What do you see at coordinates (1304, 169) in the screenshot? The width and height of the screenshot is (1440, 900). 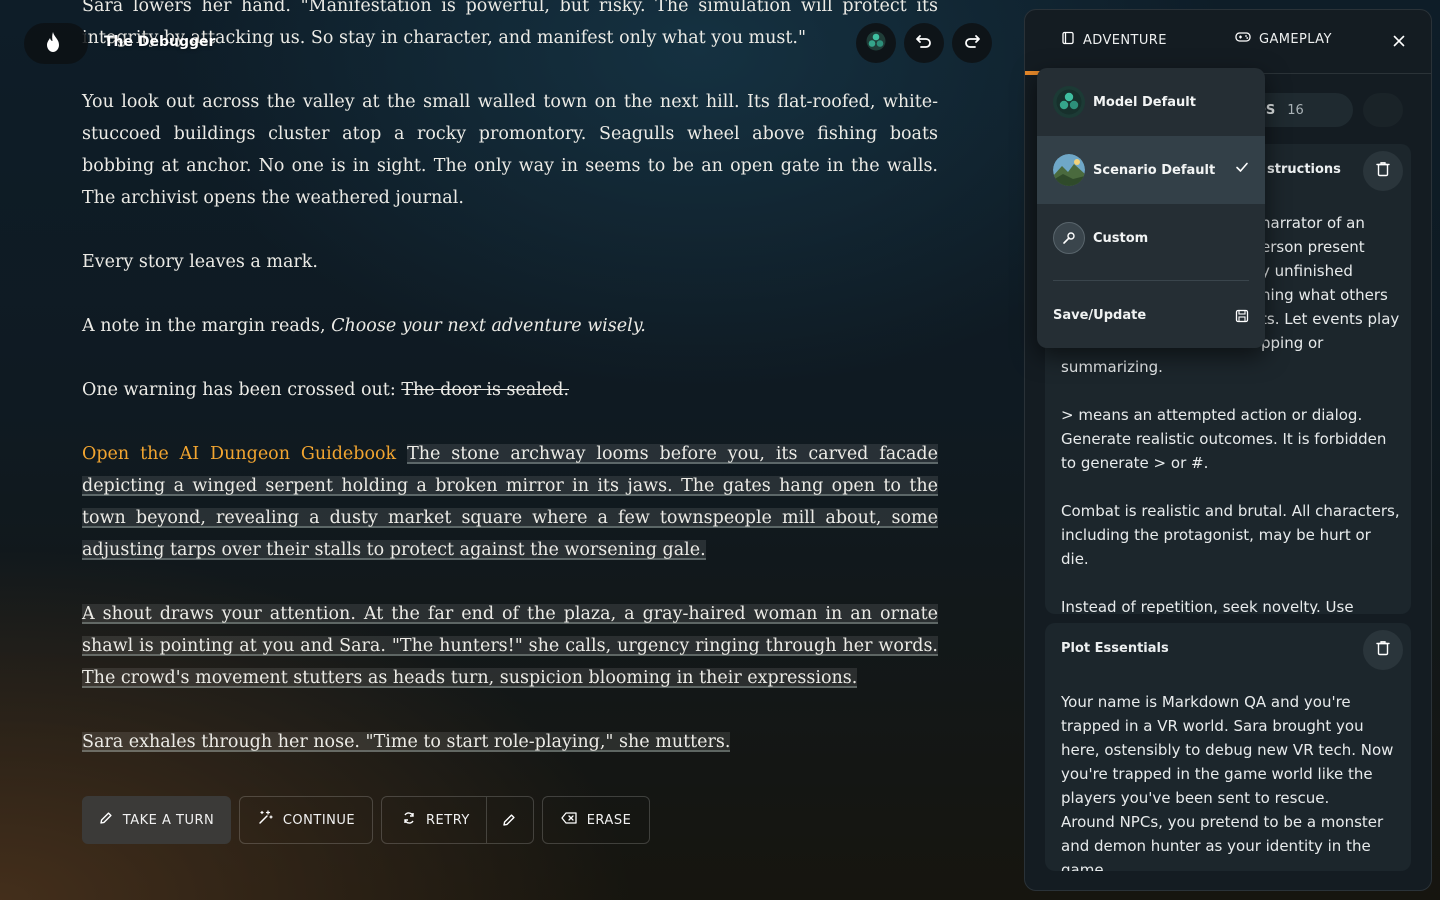 I see `card-title: structions` at bounding box center [1304, 169].